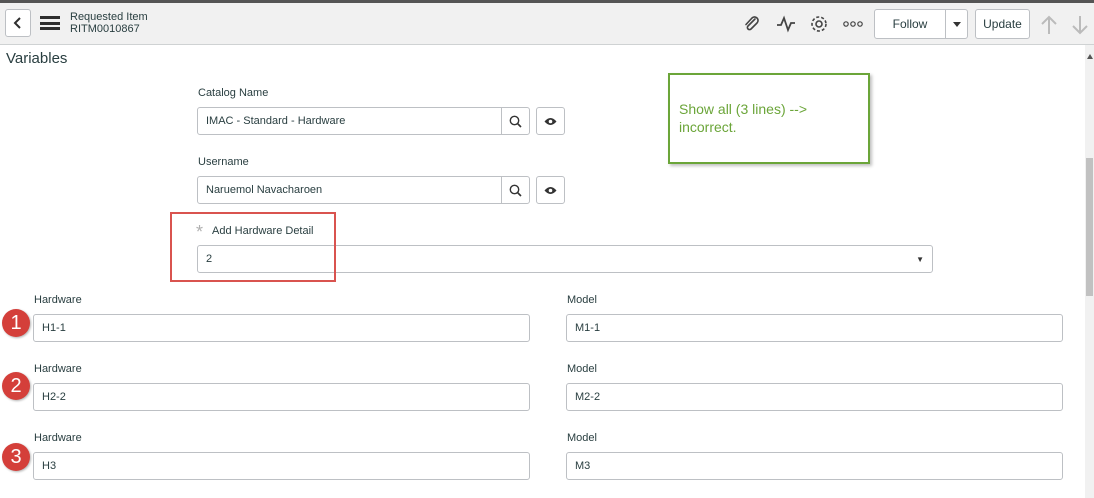  I want to click on follow-button: Follow, so click(910, 24).